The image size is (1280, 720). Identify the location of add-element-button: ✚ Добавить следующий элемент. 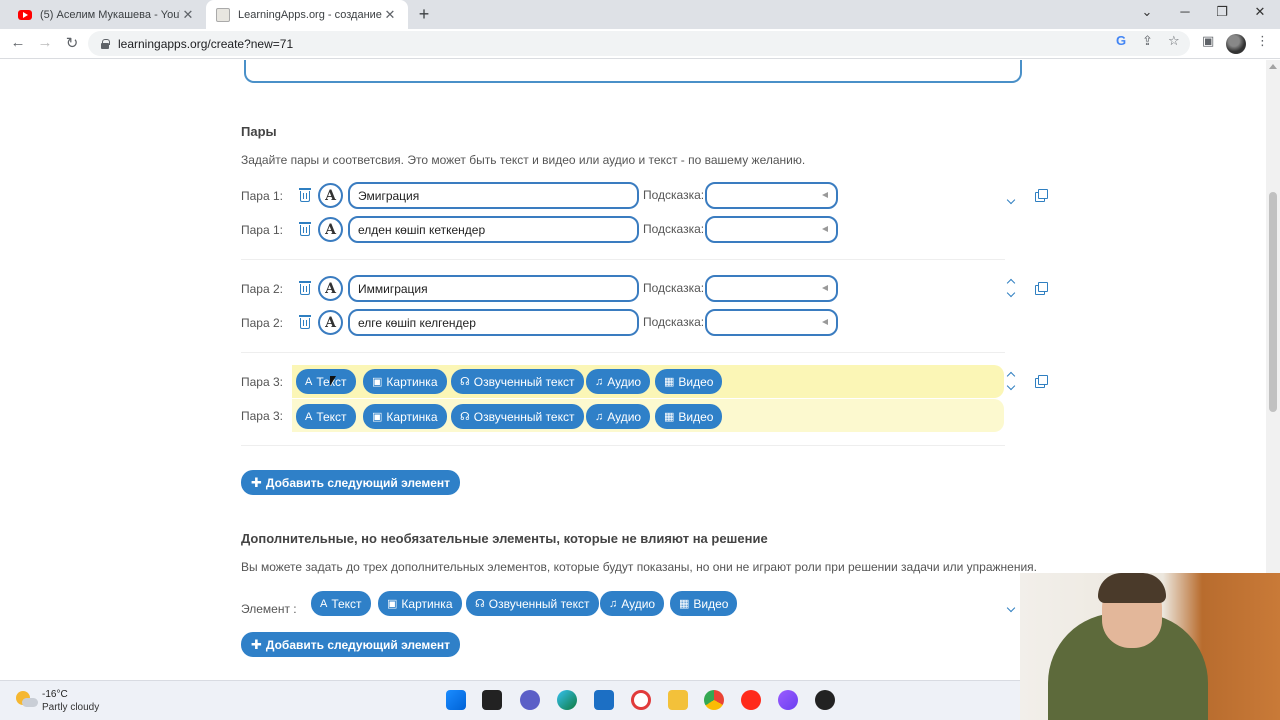
(351, 482).